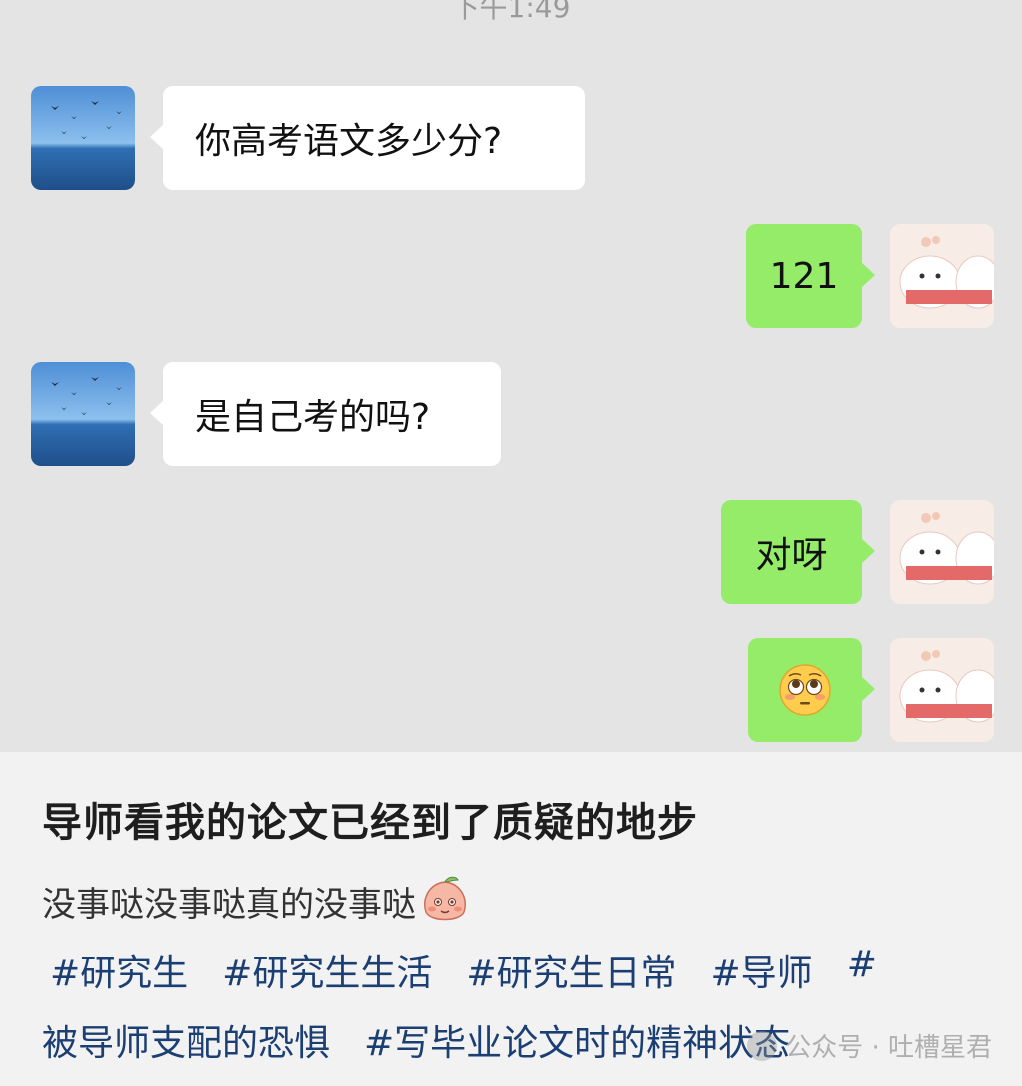 The image size is (1022, 1086). Describe the element at coordinates (577, 1040) in the screenshot. I see `hashtag-link: #写毕业论文时的精神状态` at that location.